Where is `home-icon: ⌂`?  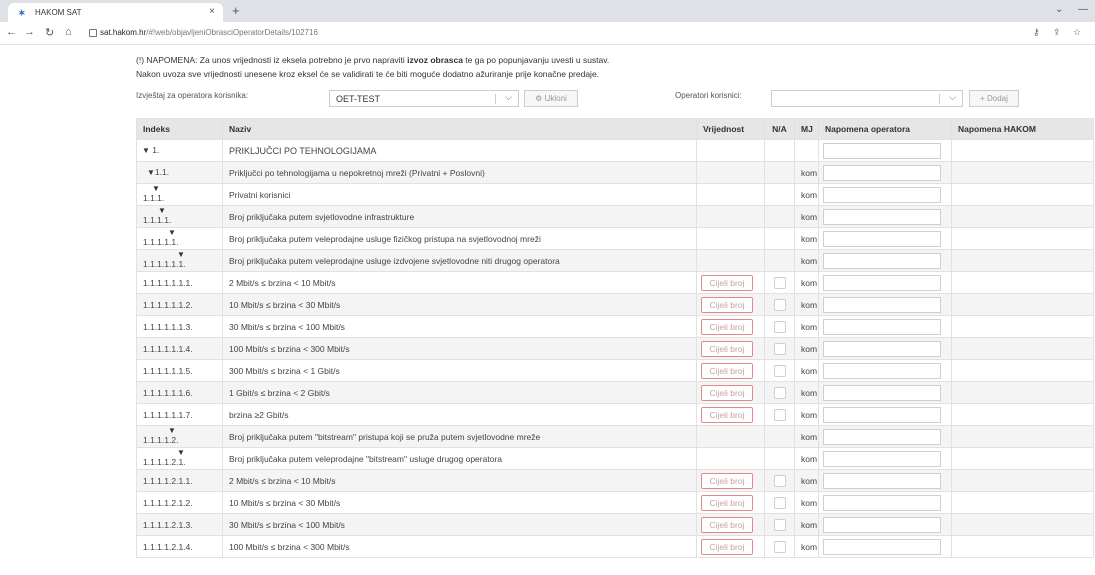 home-icon: ⌂ is located at coordinates (68, 32).